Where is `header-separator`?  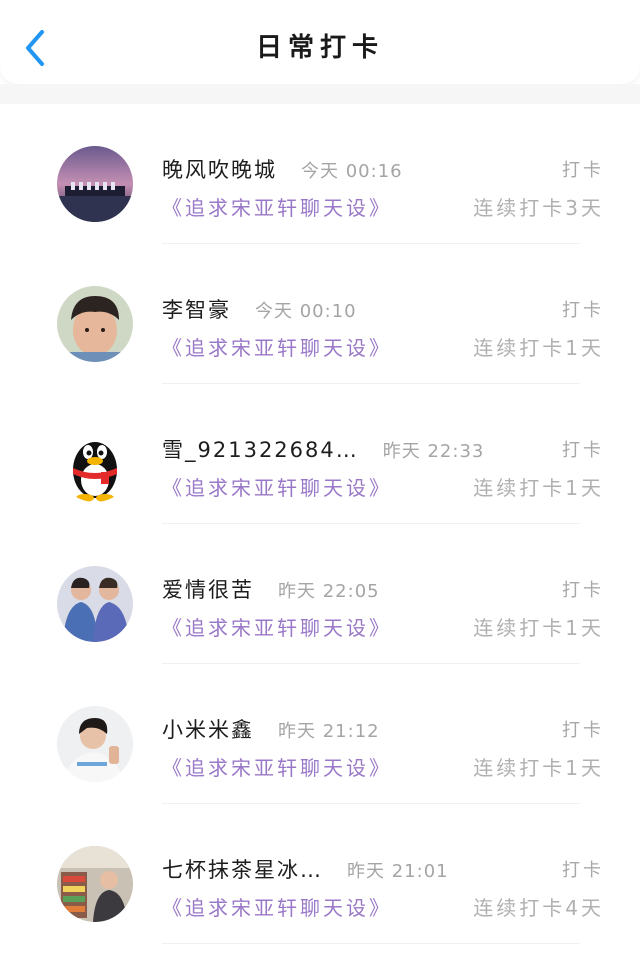
header-separator is located at coordinates (320, 94).